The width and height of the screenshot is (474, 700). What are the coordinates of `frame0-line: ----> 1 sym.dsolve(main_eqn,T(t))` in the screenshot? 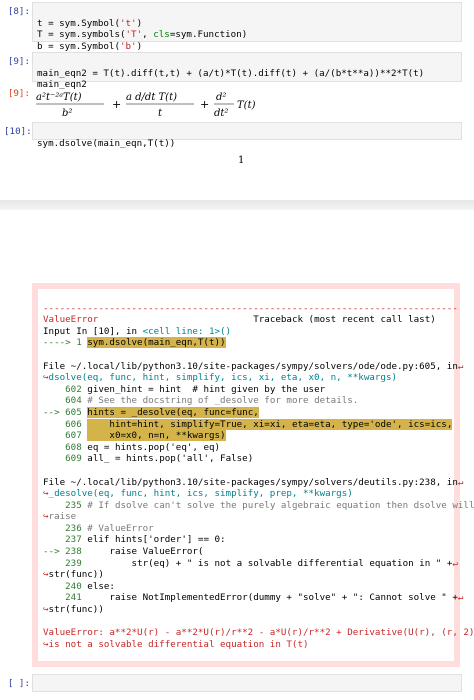 It's located at (134, 343).